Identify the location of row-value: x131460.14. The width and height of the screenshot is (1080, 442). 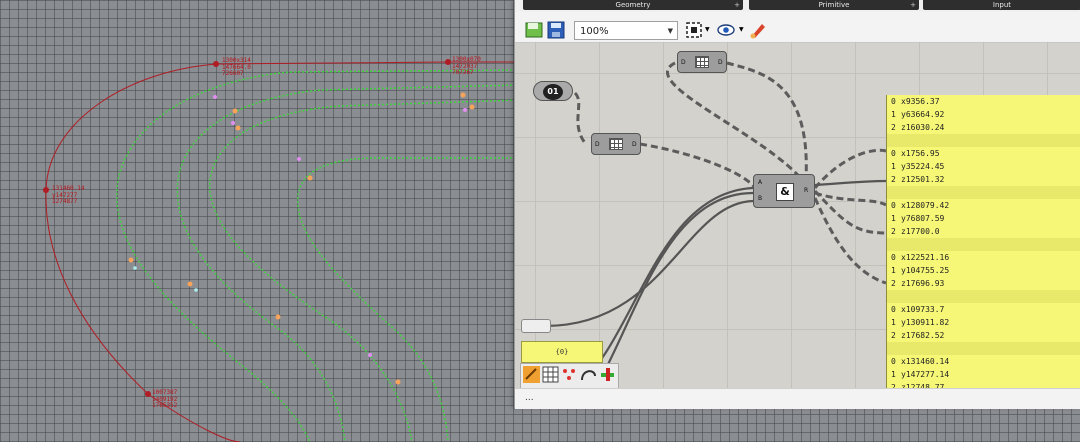
(925, 361).